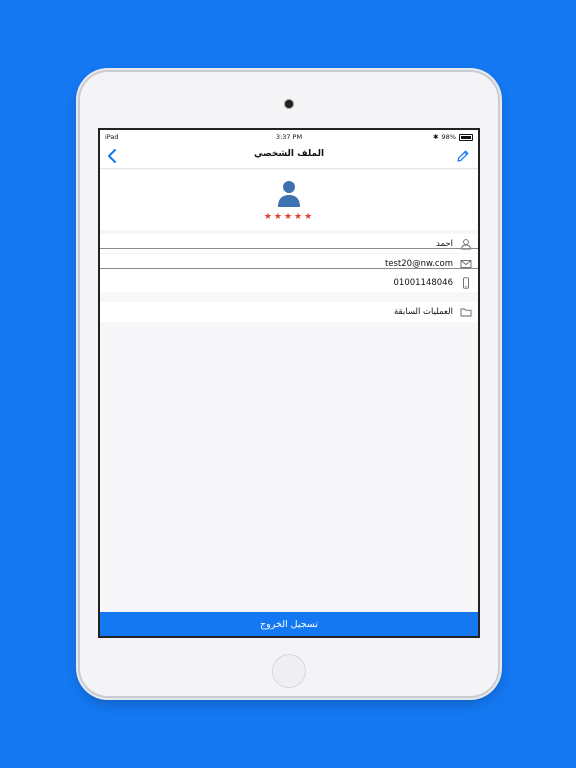 The image size is (576, 768). What do you see at coordinates (423, 312) in the screenshot?
I see `previous-operations-label: العمليات السابقة` at bounding box center [423, 312].